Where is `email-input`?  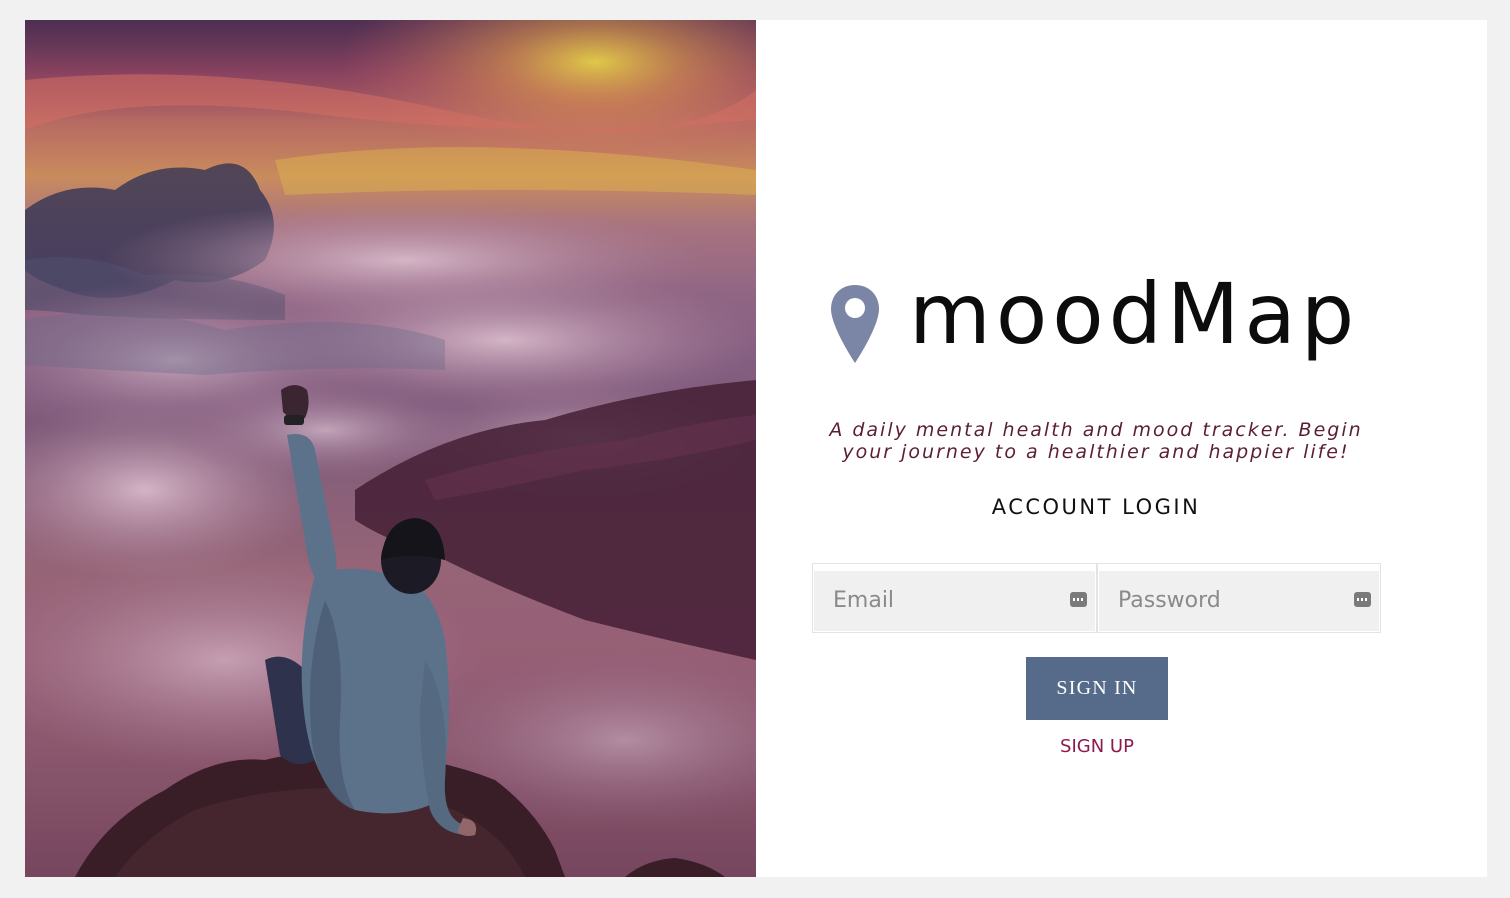
email-input is located at coordinates (943, 600).